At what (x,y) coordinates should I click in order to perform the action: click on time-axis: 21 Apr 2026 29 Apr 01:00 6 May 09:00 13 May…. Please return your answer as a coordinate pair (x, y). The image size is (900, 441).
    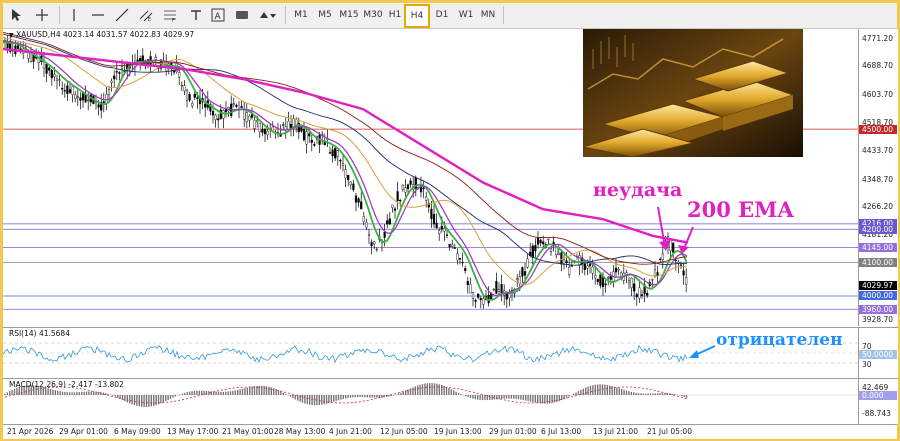
    Looking at the image, I should click on (450, 431).